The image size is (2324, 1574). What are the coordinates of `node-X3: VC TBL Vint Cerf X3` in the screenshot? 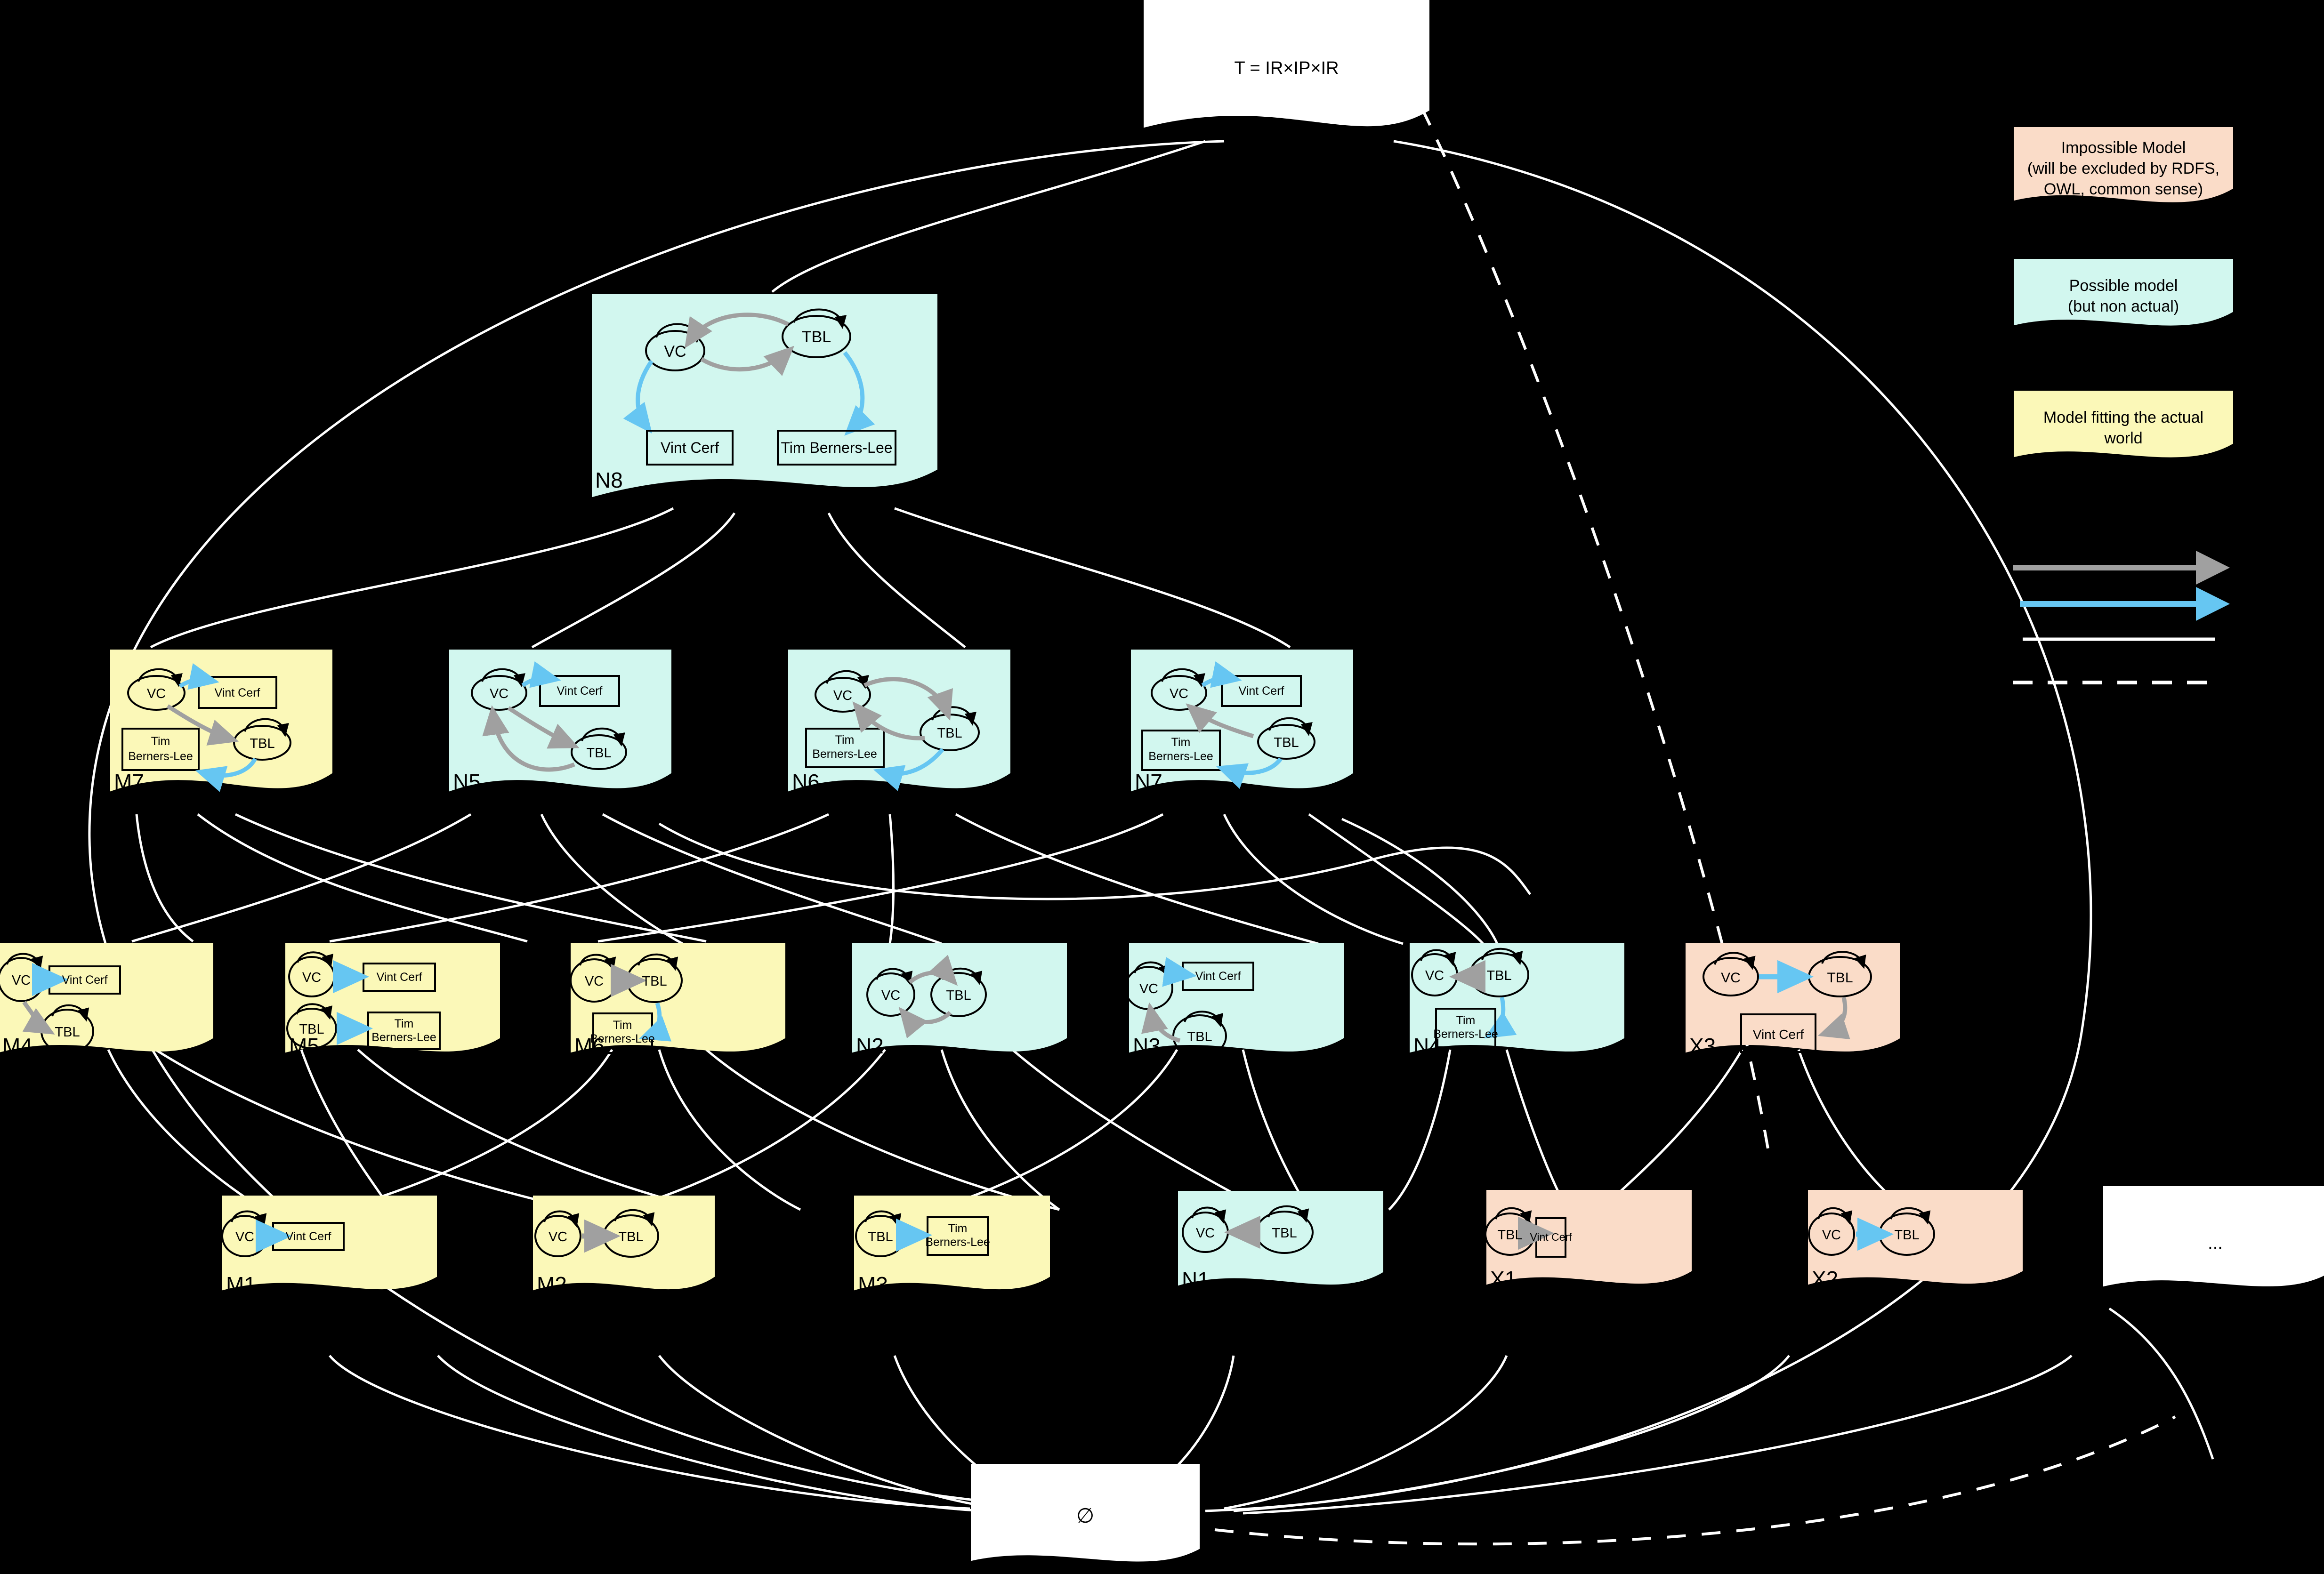 It's located at (1793, 1003).